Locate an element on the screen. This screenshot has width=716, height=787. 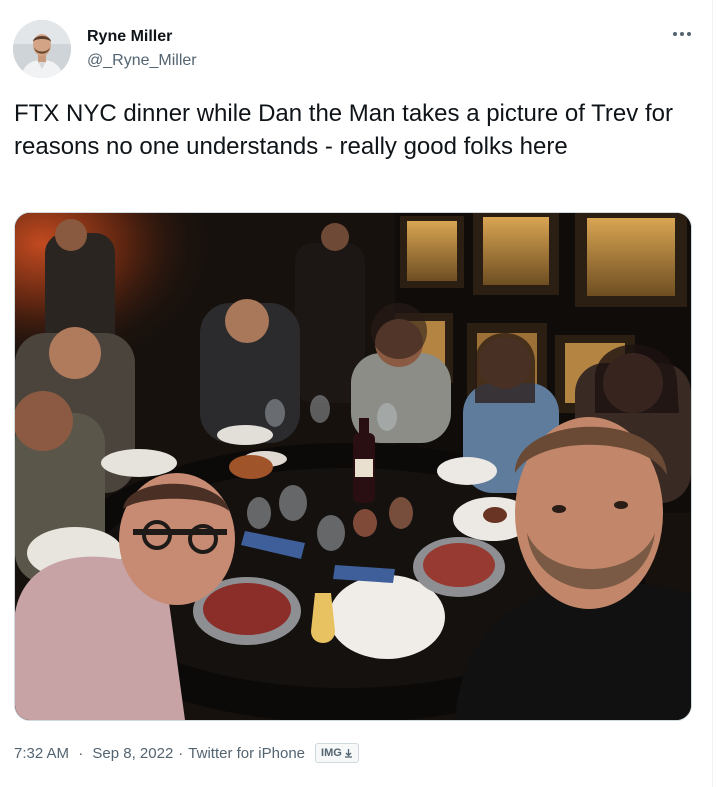
tweet-source-link: Twitter for iPhone is located at coordinates (246, 753).